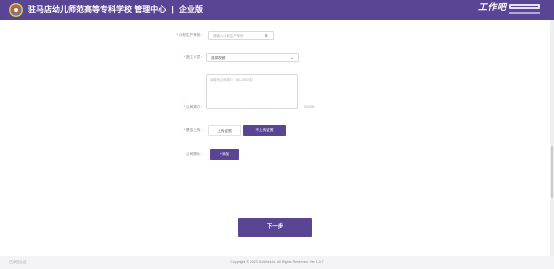 This screenshot has width=554, height=269. Describe the element at coordinates (309, 107) in the screenshot. I see `intro-char-counter: 0/1000` at that location.